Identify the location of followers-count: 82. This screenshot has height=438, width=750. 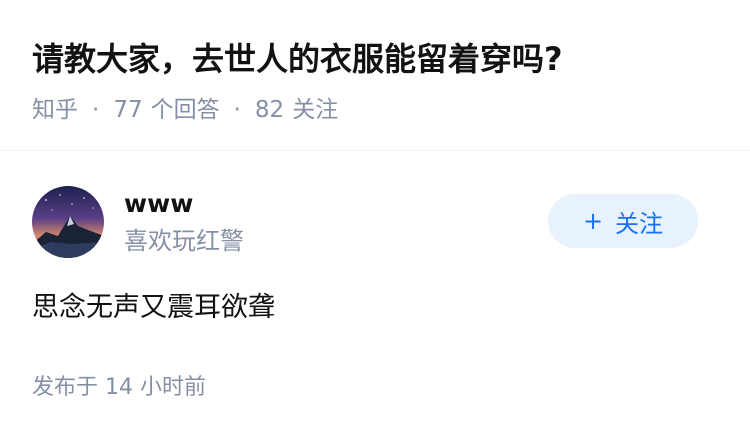
(269, 110).